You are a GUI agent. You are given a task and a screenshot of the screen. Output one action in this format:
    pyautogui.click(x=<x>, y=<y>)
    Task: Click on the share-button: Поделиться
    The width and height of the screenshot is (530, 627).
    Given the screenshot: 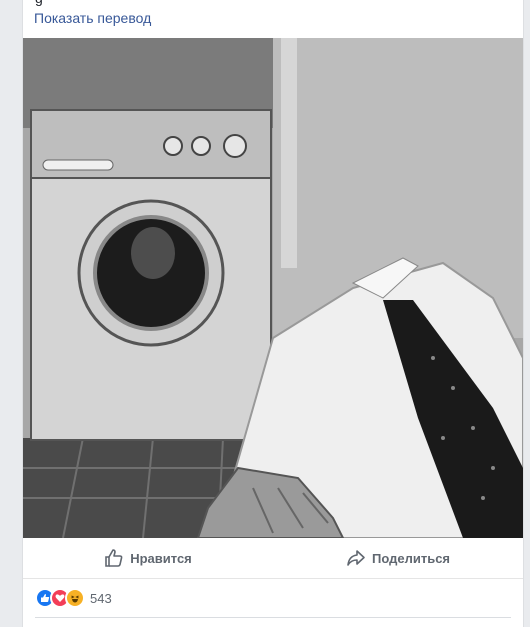 What is the action you would take?
    pyautogui.click(x=398, y=558)
    